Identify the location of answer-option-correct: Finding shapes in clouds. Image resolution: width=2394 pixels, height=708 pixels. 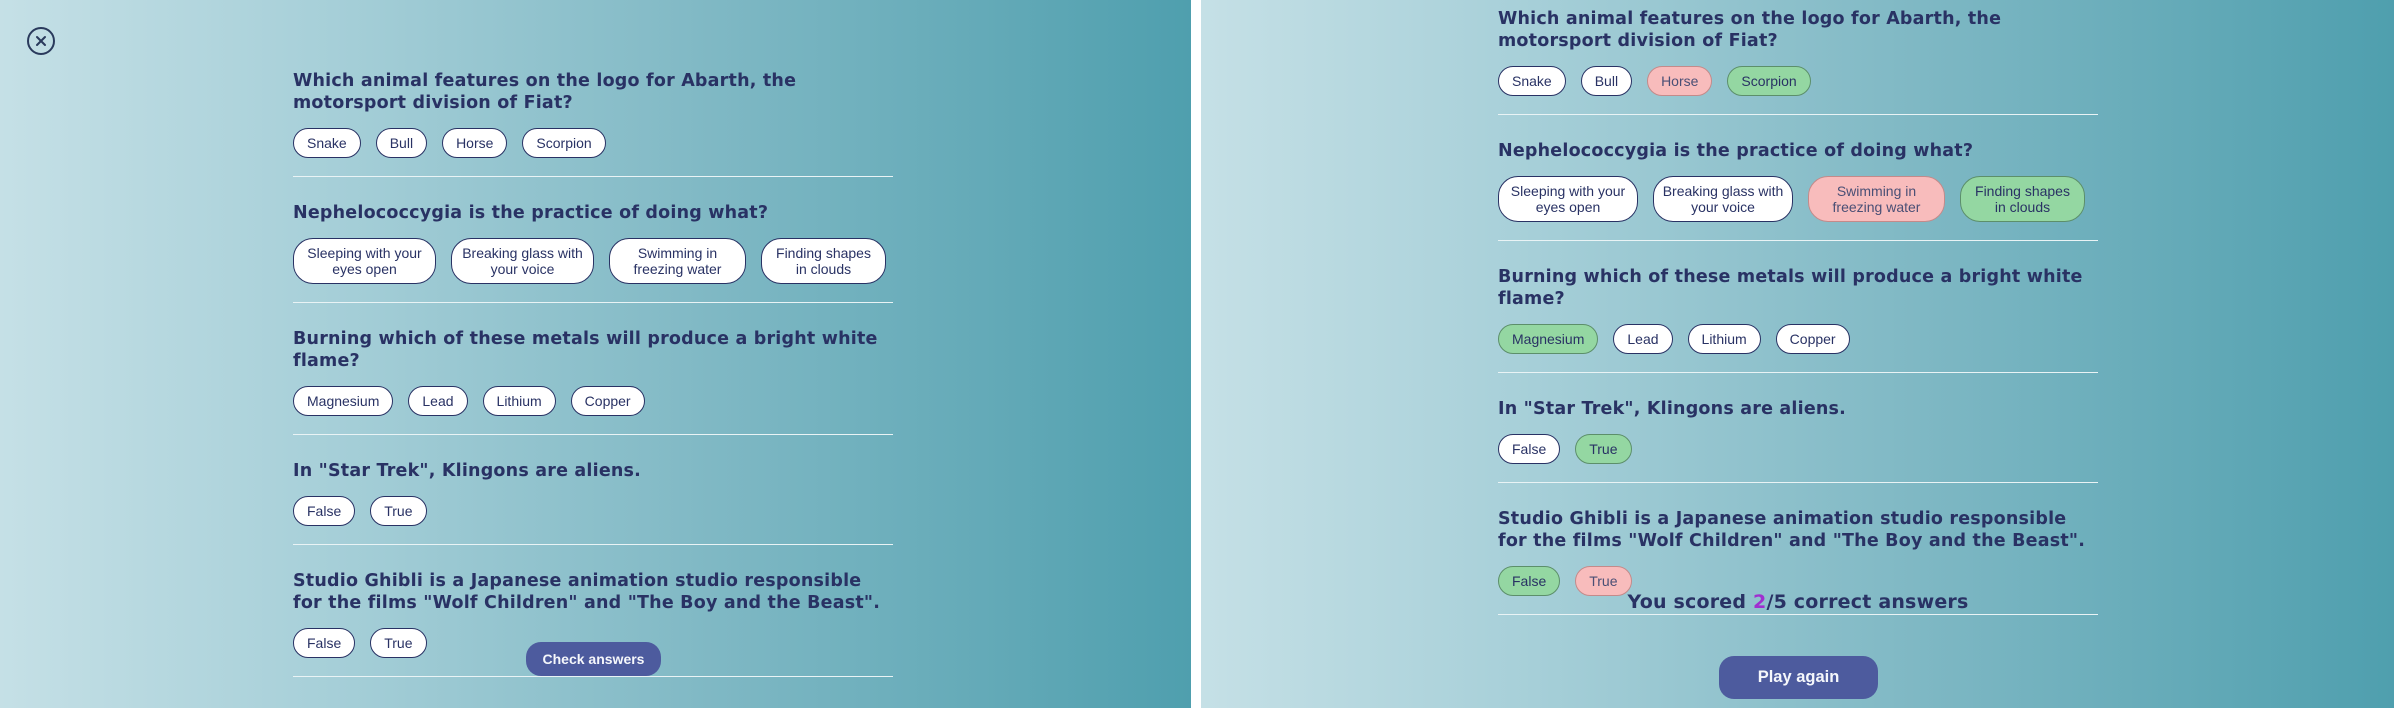
(2022, 199).